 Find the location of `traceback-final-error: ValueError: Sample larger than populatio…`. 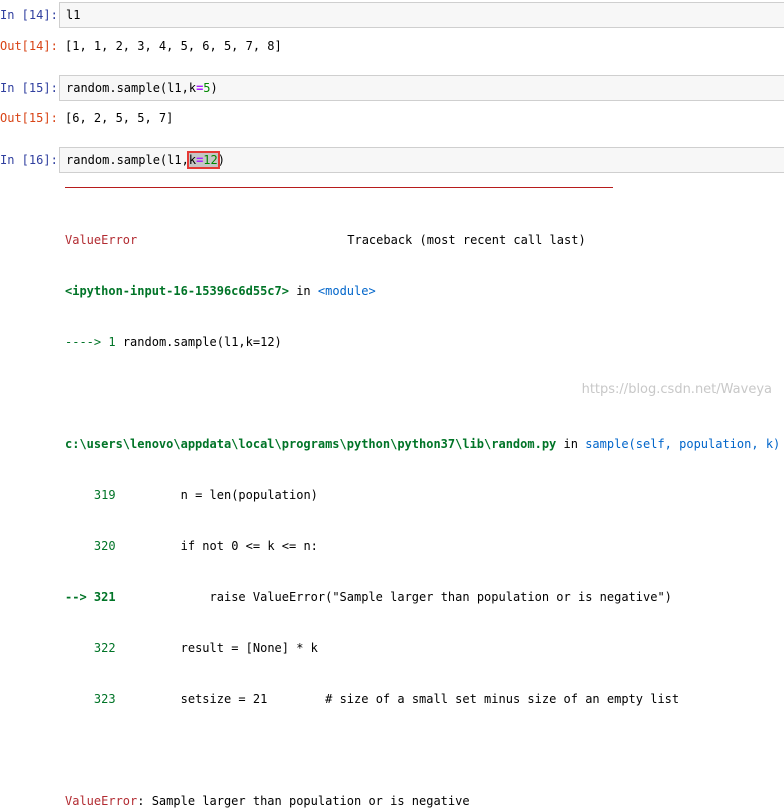

traceback-final-error: ValueError: Sample larger than populatio… is located at coordinates (267, 801).